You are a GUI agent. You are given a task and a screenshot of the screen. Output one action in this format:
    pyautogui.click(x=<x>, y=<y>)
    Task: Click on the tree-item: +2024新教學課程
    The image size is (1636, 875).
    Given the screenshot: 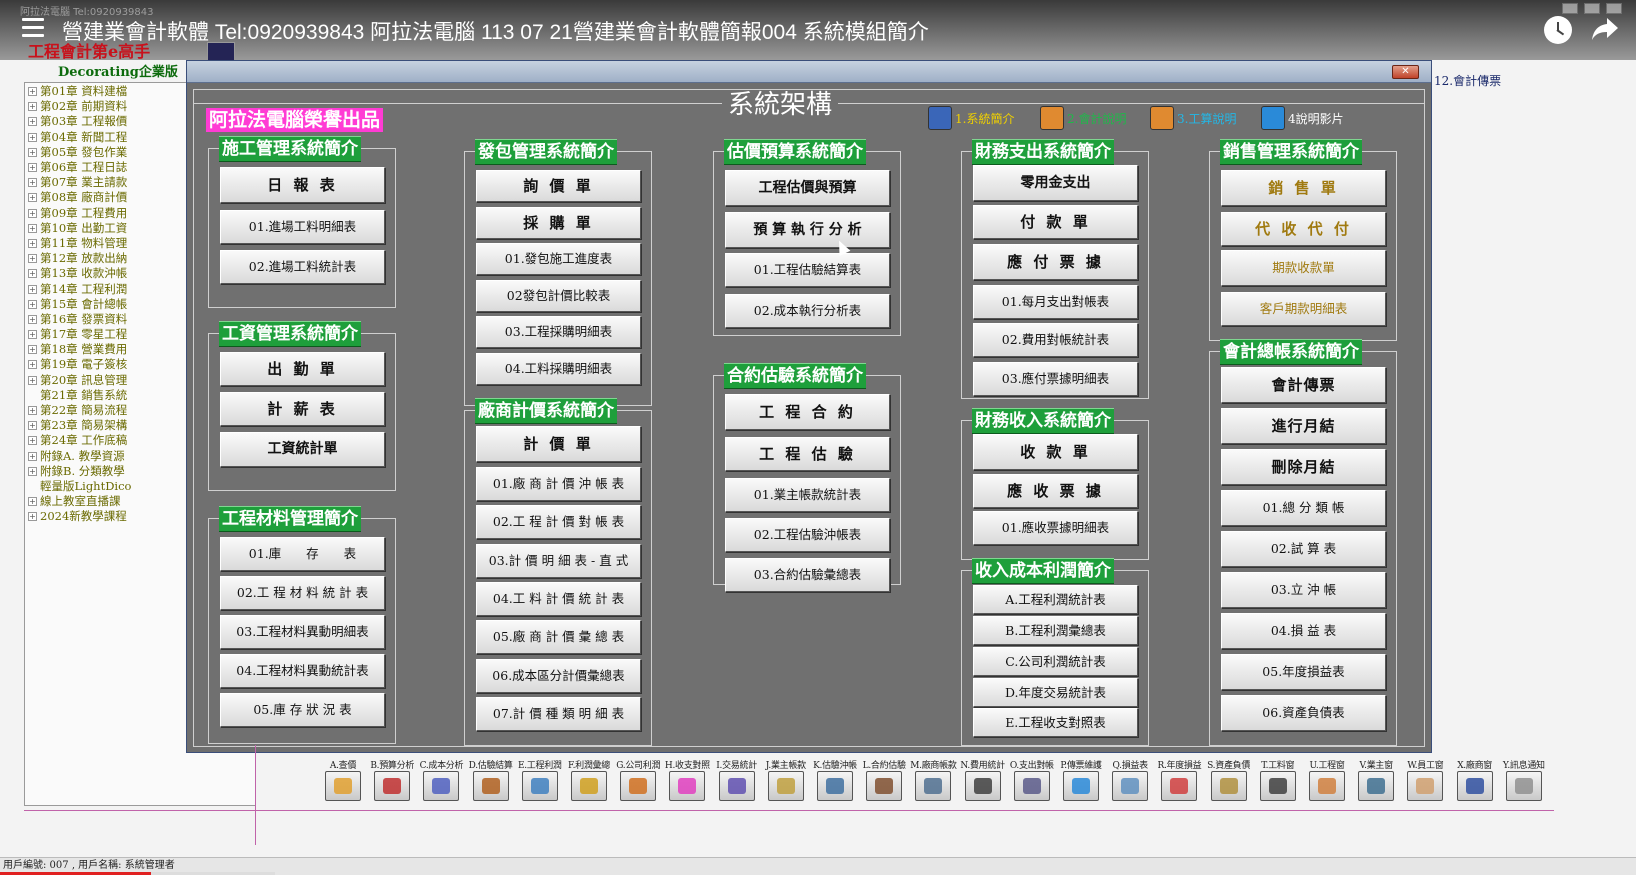 What is the action you would take?
    pyautogui.click(x=79, y=516)
    